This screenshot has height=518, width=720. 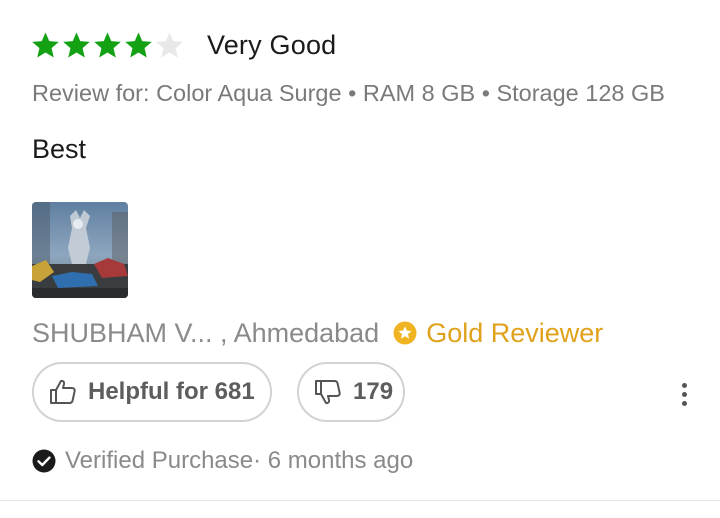 I want to click on star-rating, so click(x=107, y=45).